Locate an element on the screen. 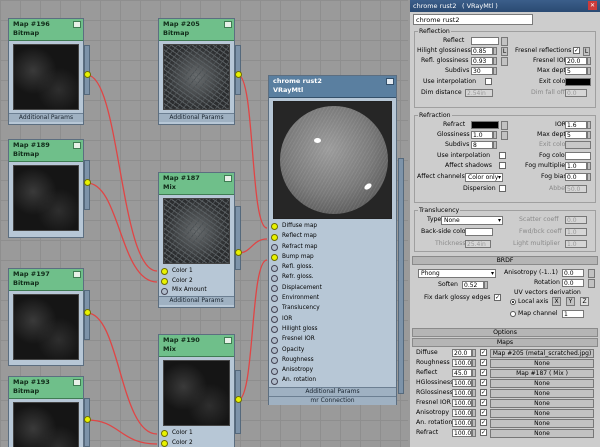 This screenshot has height=447, width=600. use-interpolation-checkbox is located at coordinates (502, 155).